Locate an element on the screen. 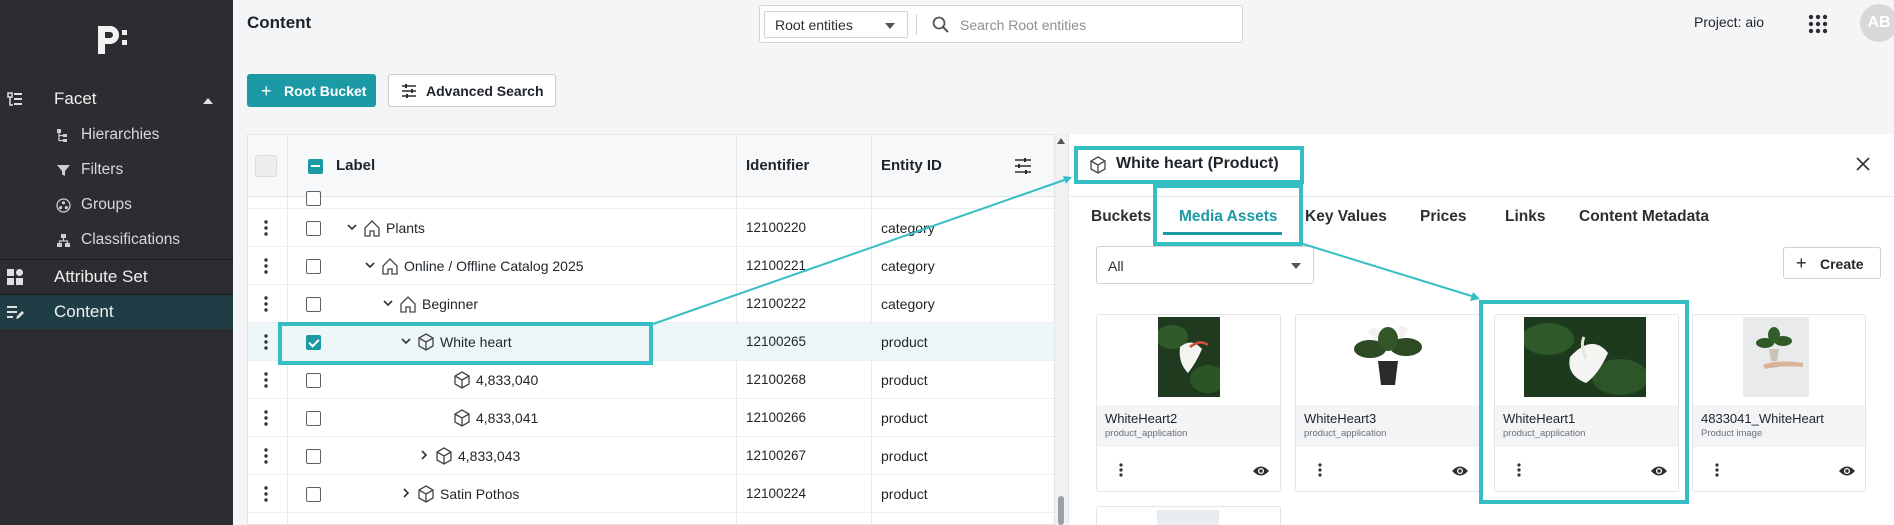  project-label: Project: aio is located at coordinates (1729, 22).